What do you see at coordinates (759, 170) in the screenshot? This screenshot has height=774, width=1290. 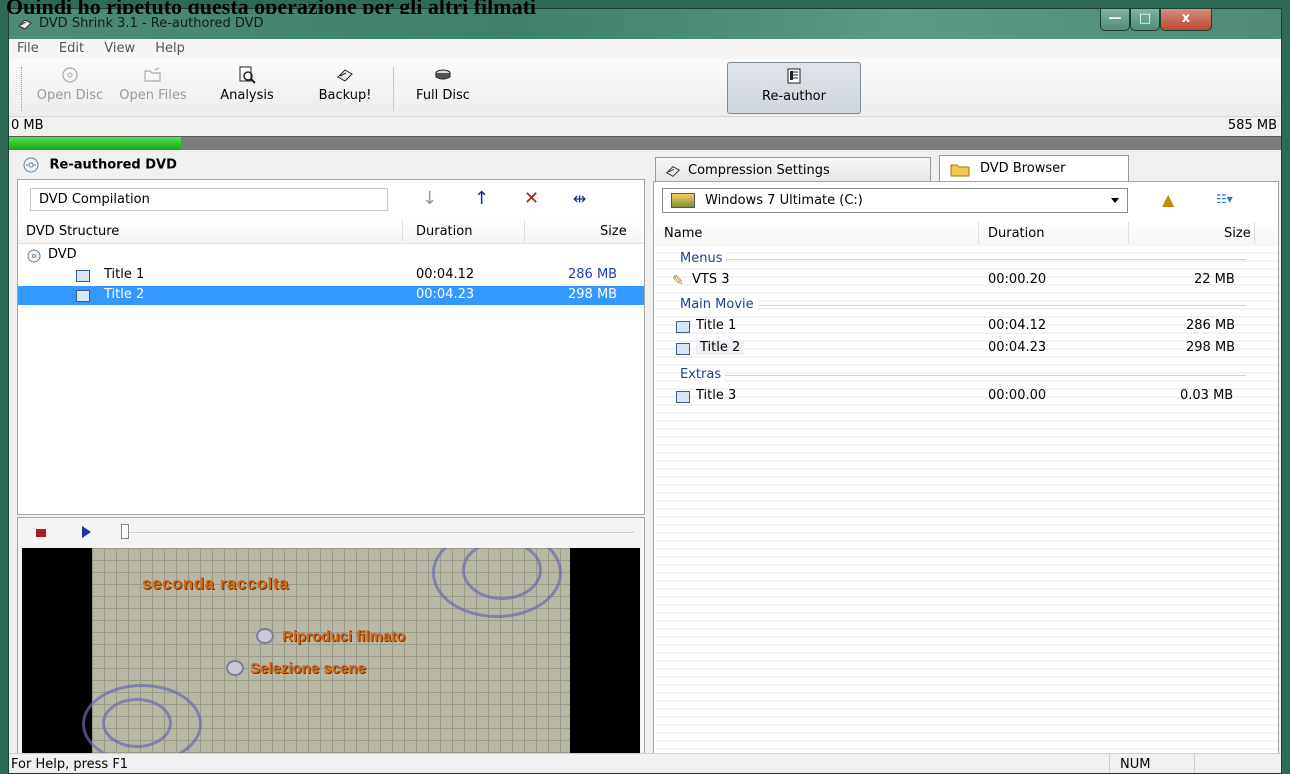 I see `tab-compression-label: Compression Settings` at bounding box center [759, 170].